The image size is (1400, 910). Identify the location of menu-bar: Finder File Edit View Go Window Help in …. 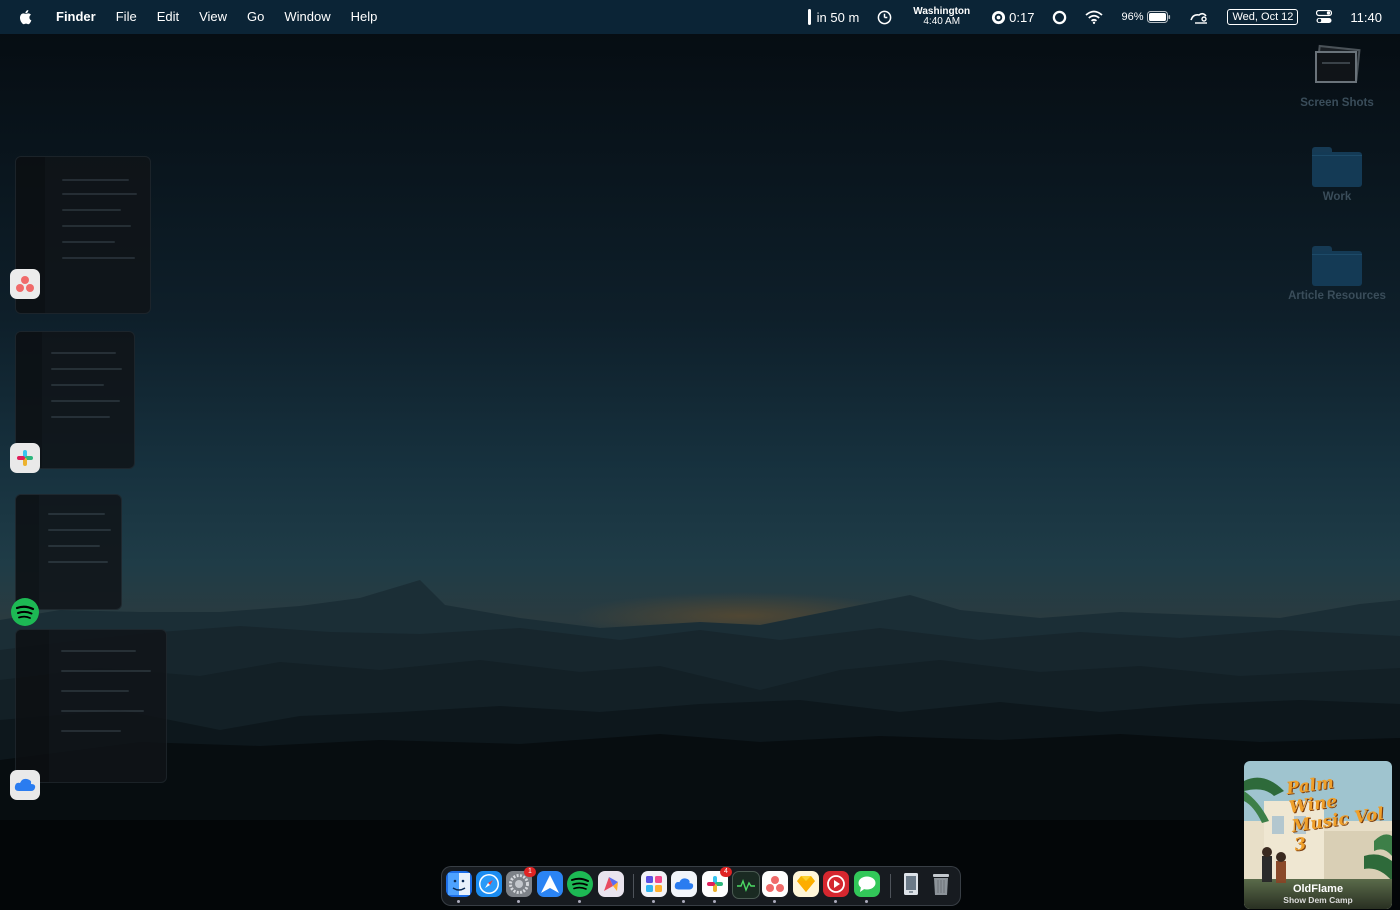
(700, 17).